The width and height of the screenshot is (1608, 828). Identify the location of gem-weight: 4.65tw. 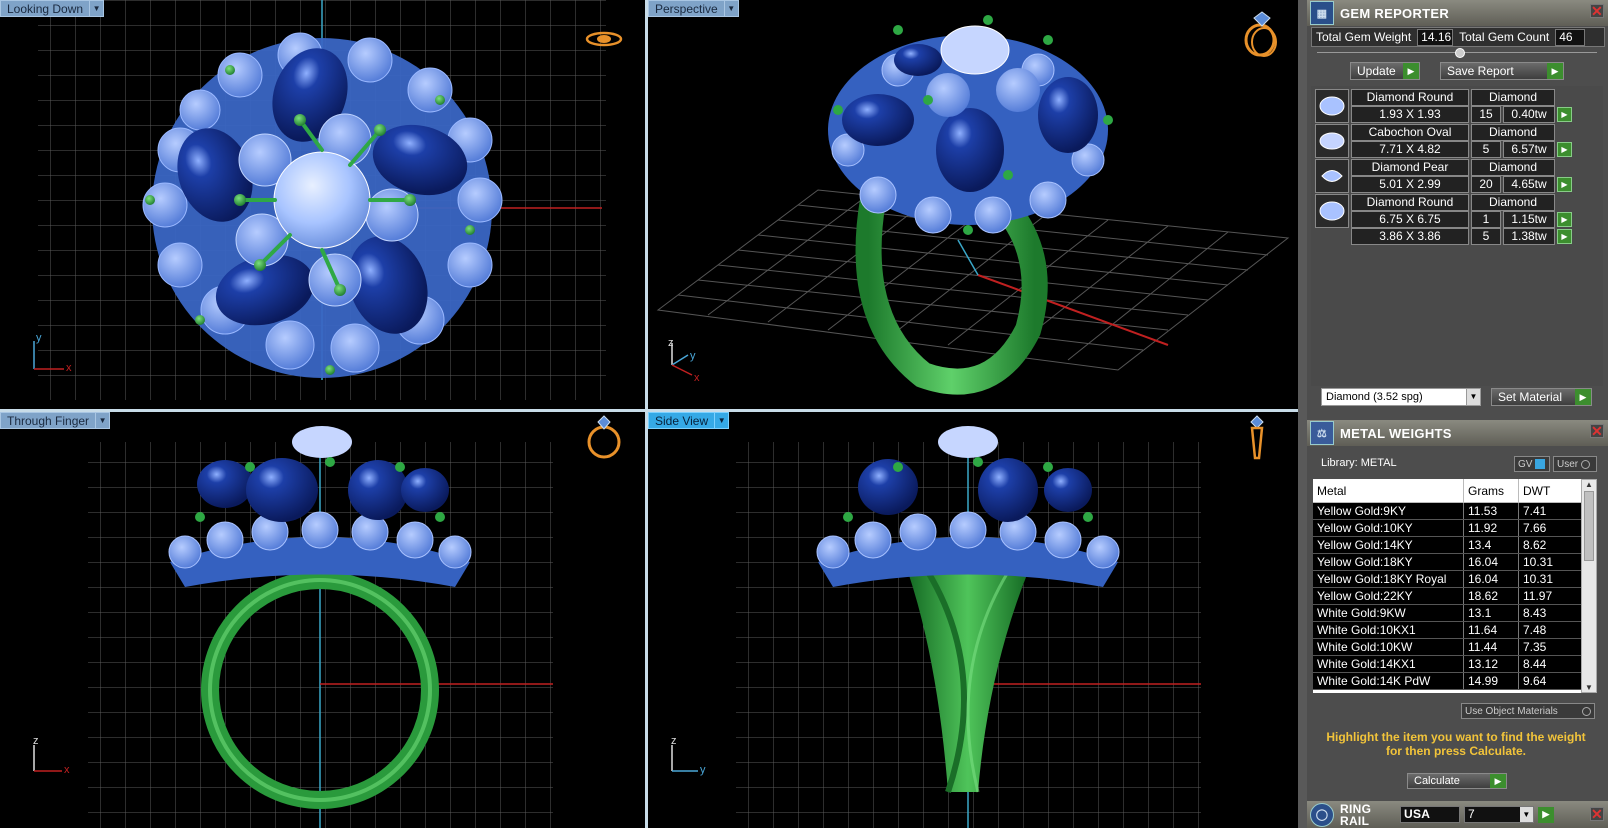
(1529, 184).